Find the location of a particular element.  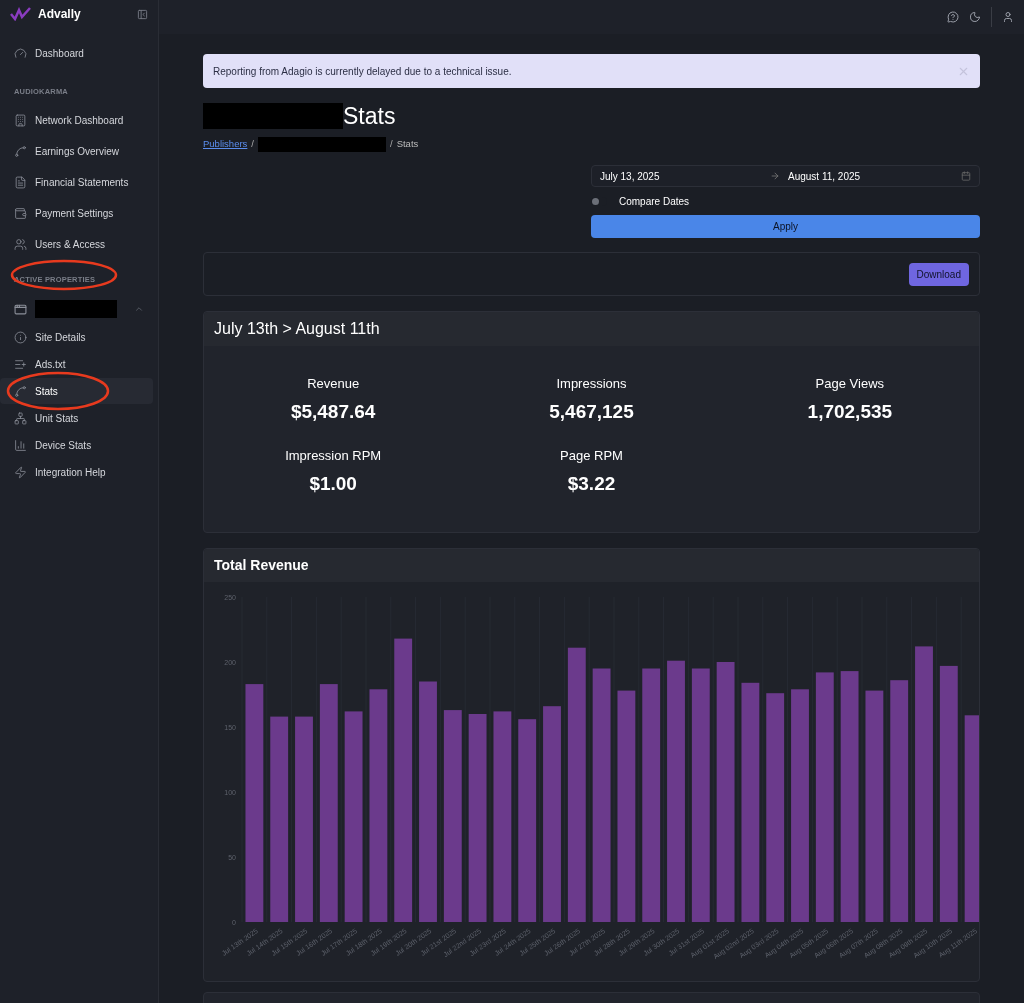

page-title: Stats is located at coordinates (369, 116).